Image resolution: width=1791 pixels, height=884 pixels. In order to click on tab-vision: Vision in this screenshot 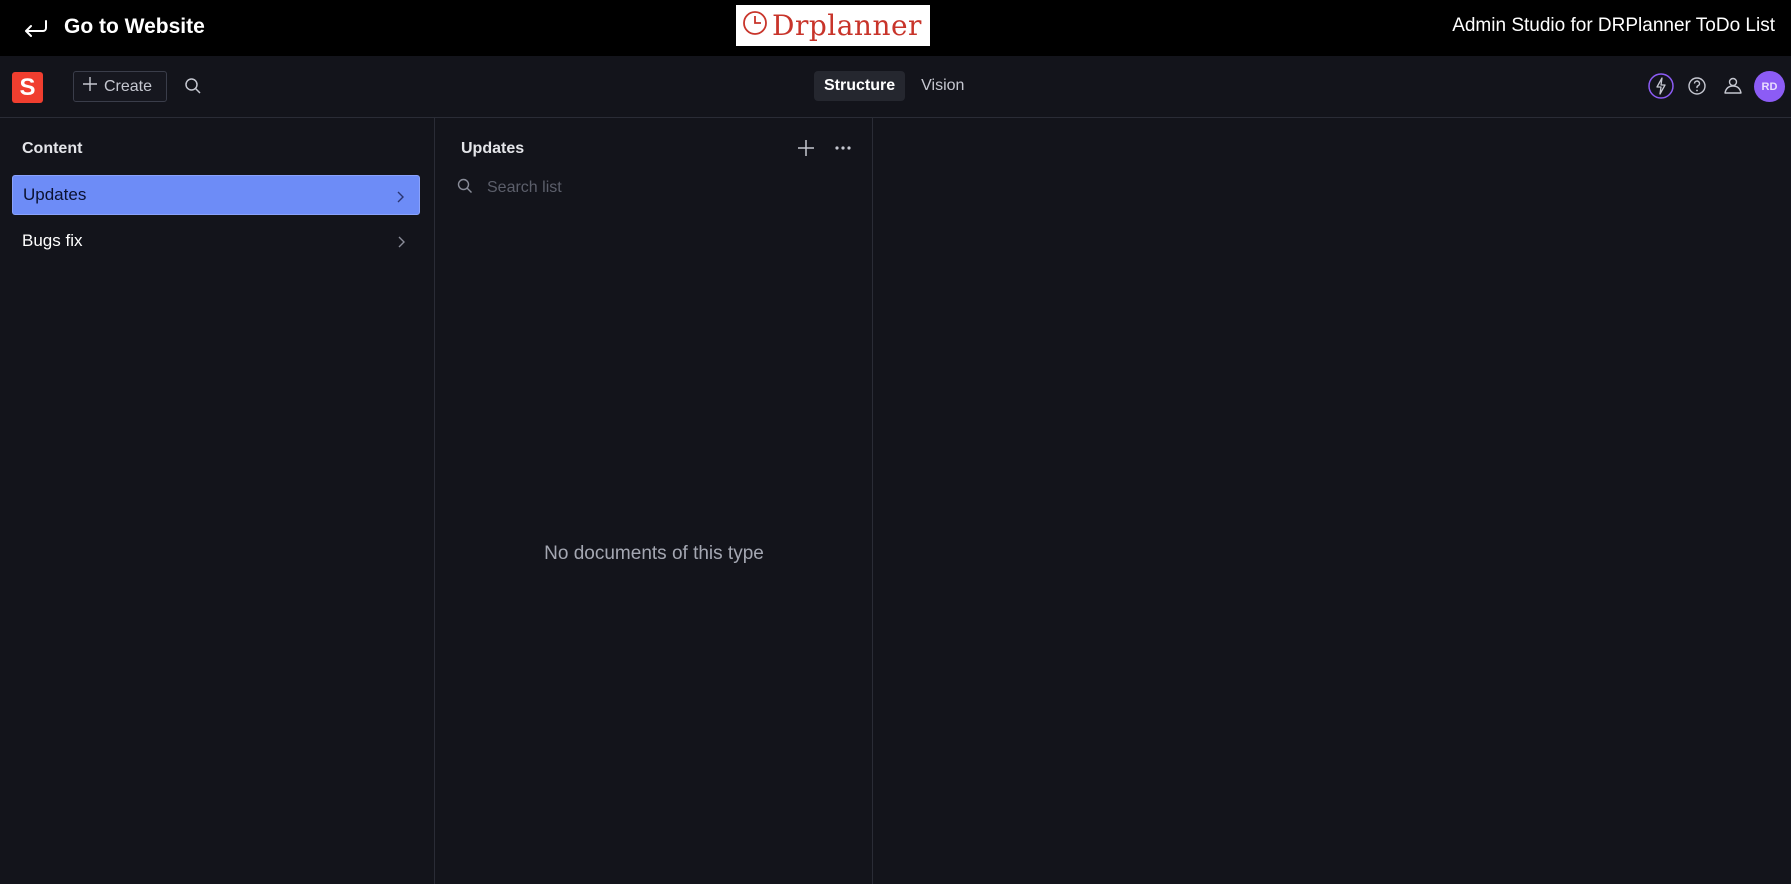, I will do `click(942, 86)`.